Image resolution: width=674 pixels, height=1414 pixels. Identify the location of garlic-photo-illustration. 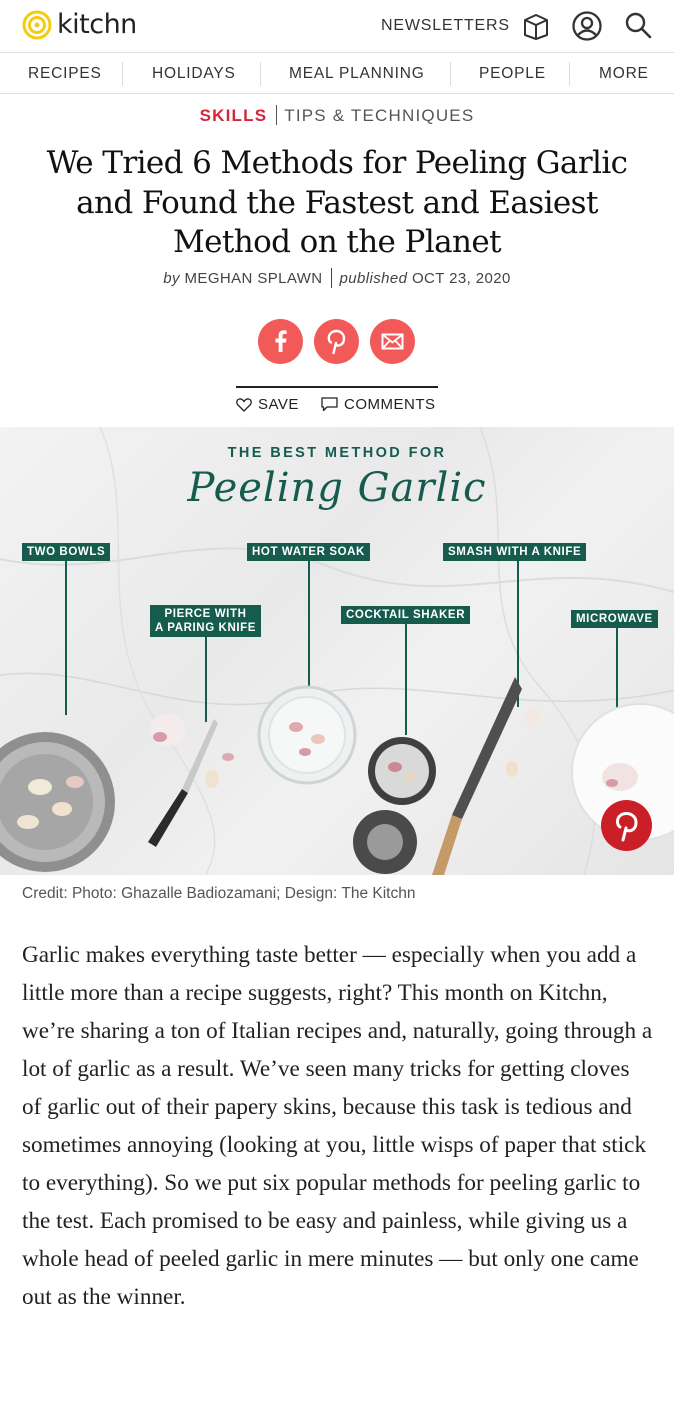
(337, 776).